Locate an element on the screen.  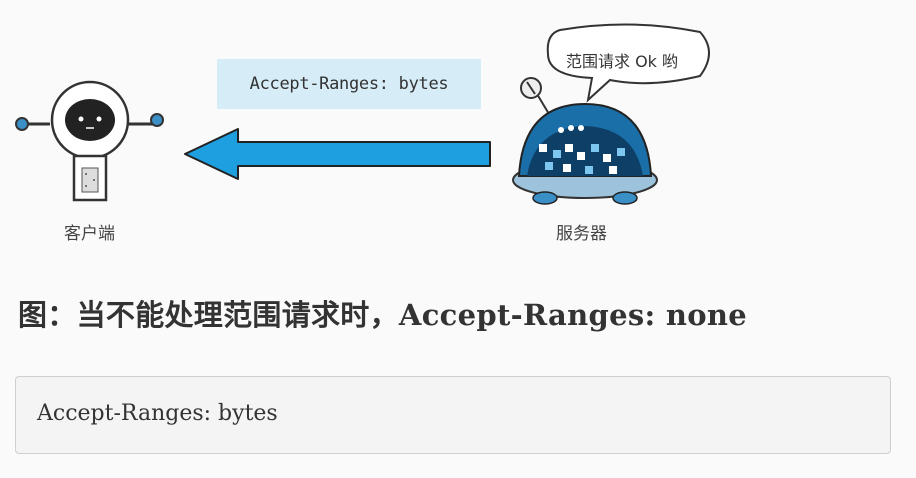
code-text: Accept-Ranges: bytes is located at coordinates (157, 413).